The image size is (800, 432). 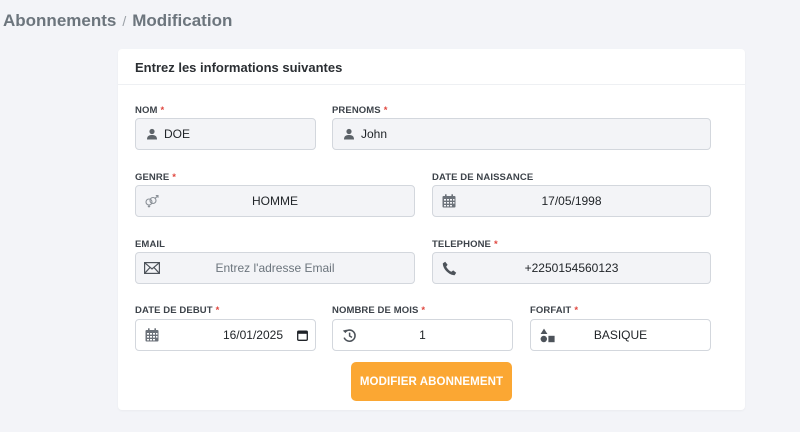 I want to click on card-title: Entrez les informations suivantes, so click(x=431, y=67).